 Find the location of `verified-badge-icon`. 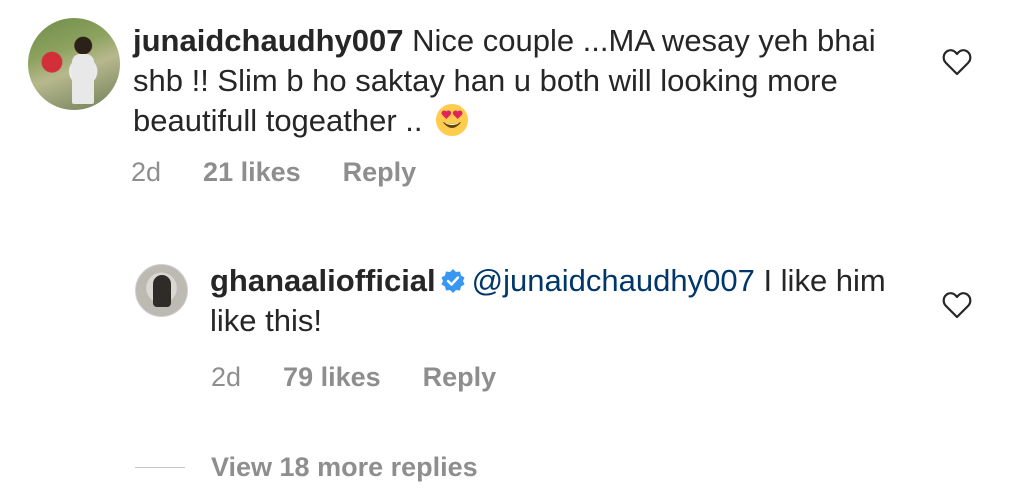

verified-badge-icon is located at coordinates (453, 281).